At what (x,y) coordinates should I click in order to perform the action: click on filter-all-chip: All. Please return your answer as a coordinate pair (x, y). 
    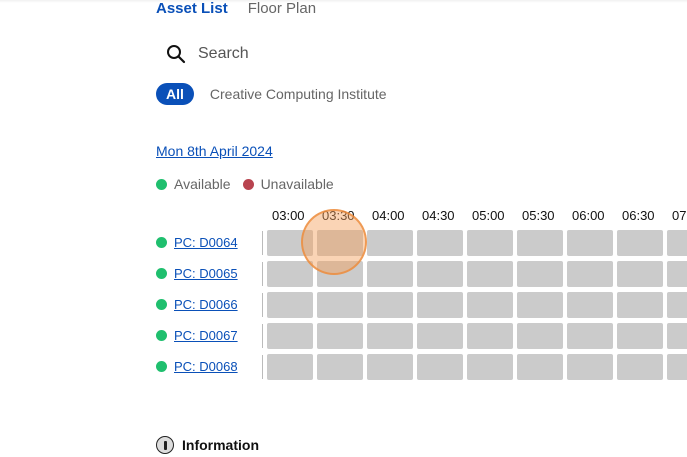
    Looking at the image, I should click on (175, 94).